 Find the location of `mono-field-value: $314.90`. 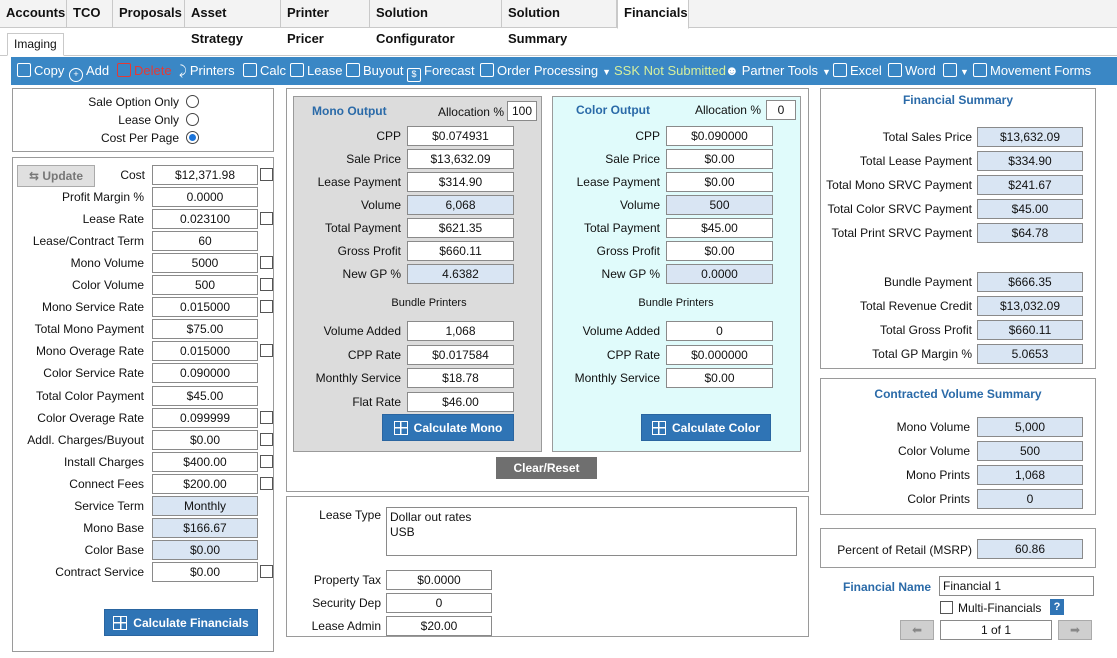

mono-field-value: $314.90 is located at coordinates (460, 182).